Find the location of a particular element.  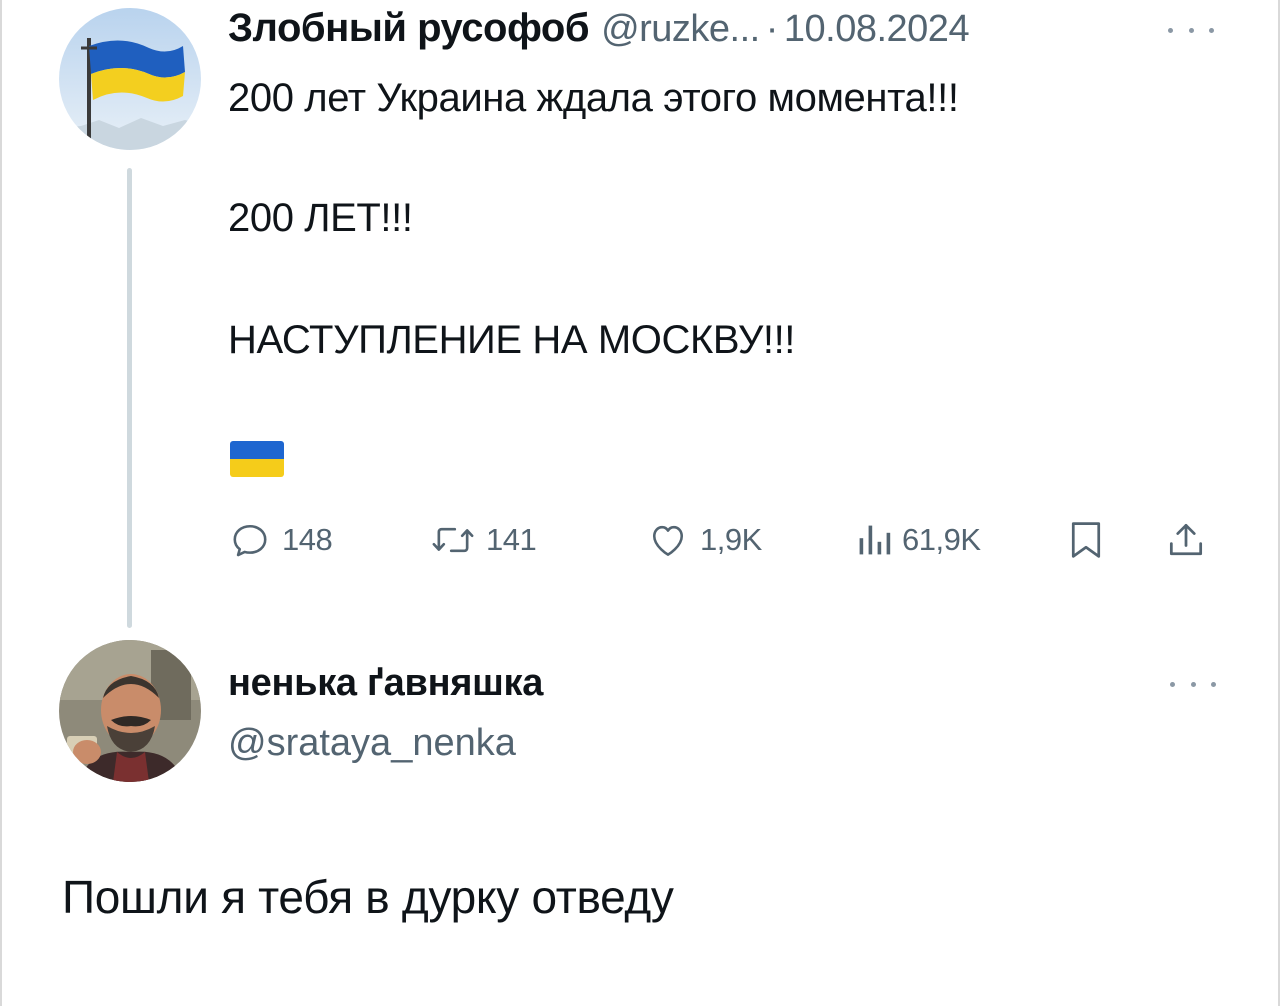

reply-button: 148 is located at coordinates (280, 540).